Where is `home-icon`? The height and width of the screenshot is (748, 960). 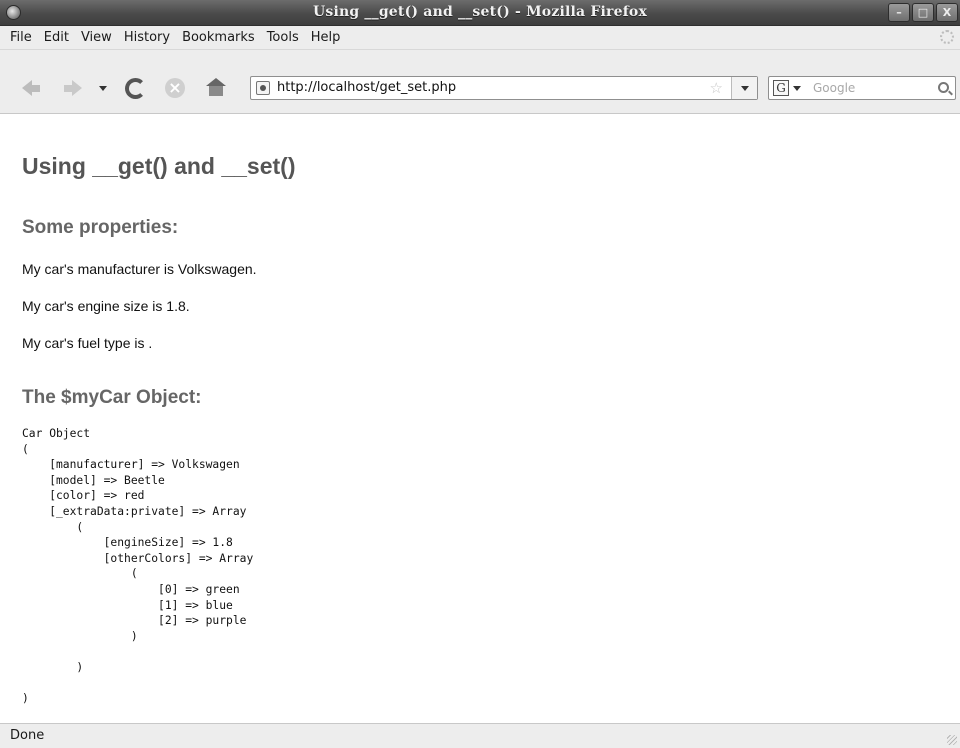
home-icon is located at coordinates (216, 88).